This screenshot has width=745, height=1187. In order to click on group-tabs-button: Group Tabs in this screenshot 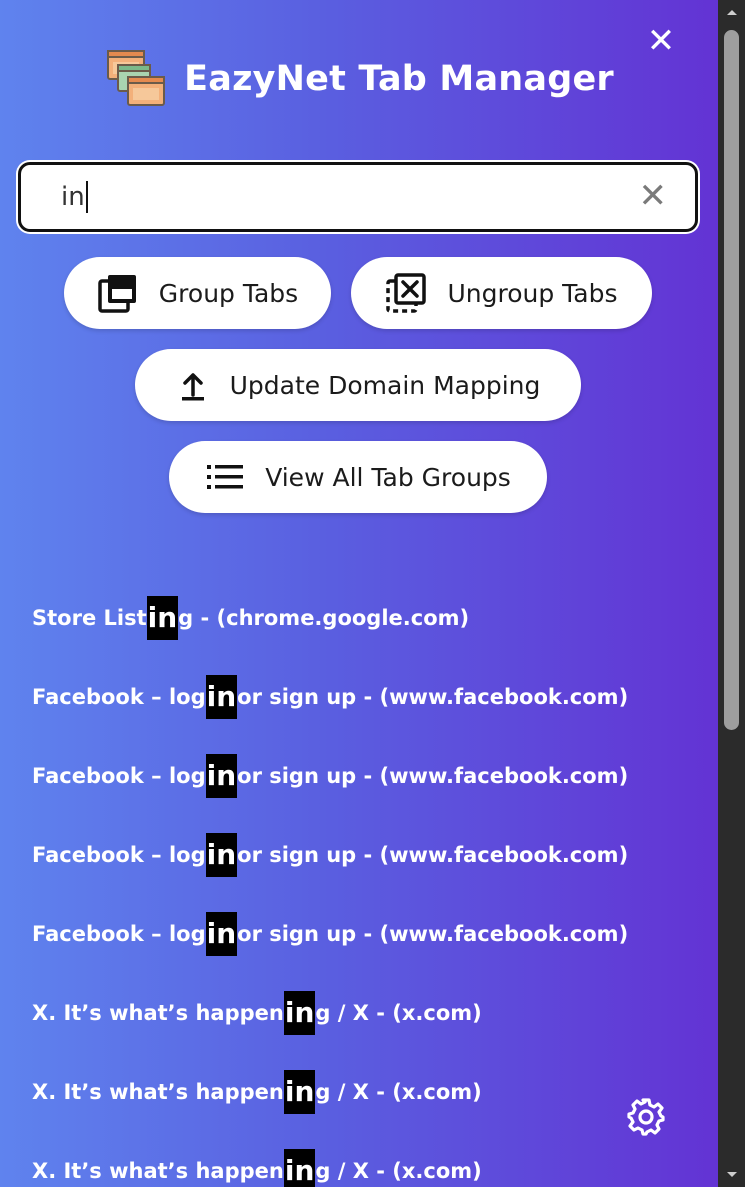, I will do `click(197, 293)`.